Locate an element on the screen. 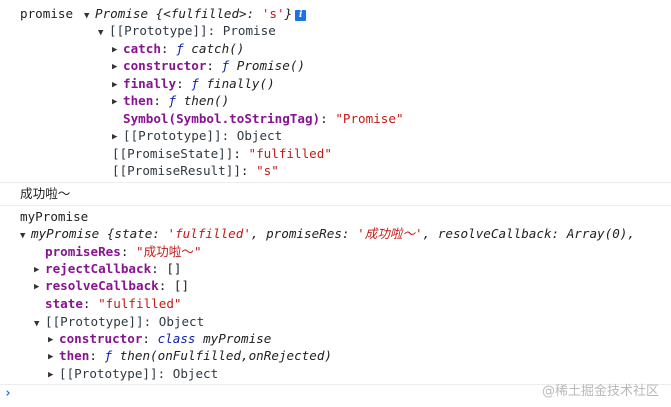  summary-value: 'fulfilled' is located at coordinates (209, 233).